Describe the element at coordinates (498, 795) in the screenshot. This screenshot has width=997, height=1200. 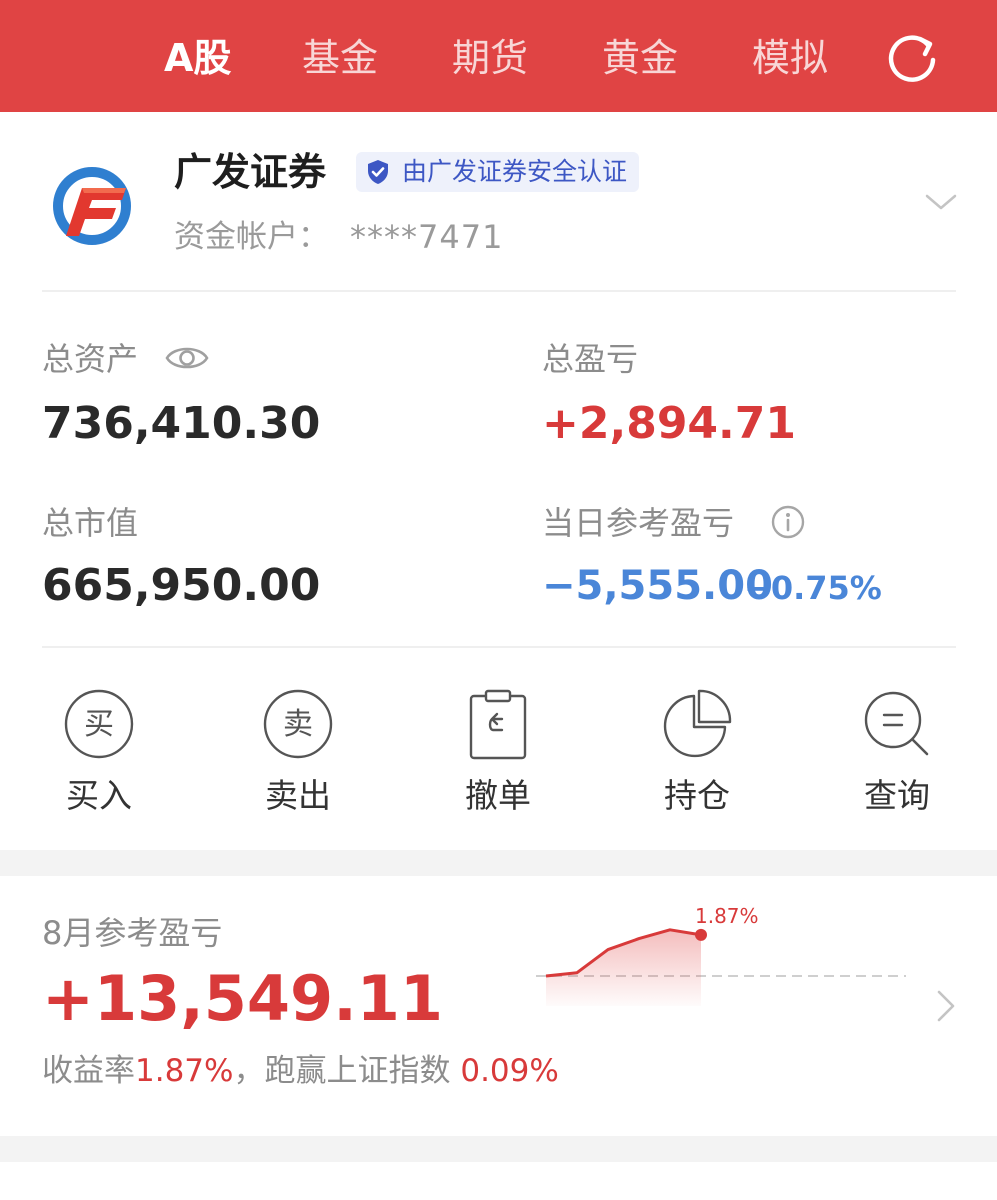
I see `cancel-order-label: 撤单` at that location.